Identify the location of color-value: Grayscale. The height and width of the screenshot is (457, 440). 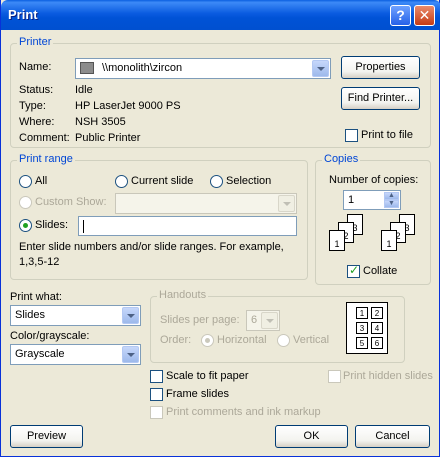
(40, 354).